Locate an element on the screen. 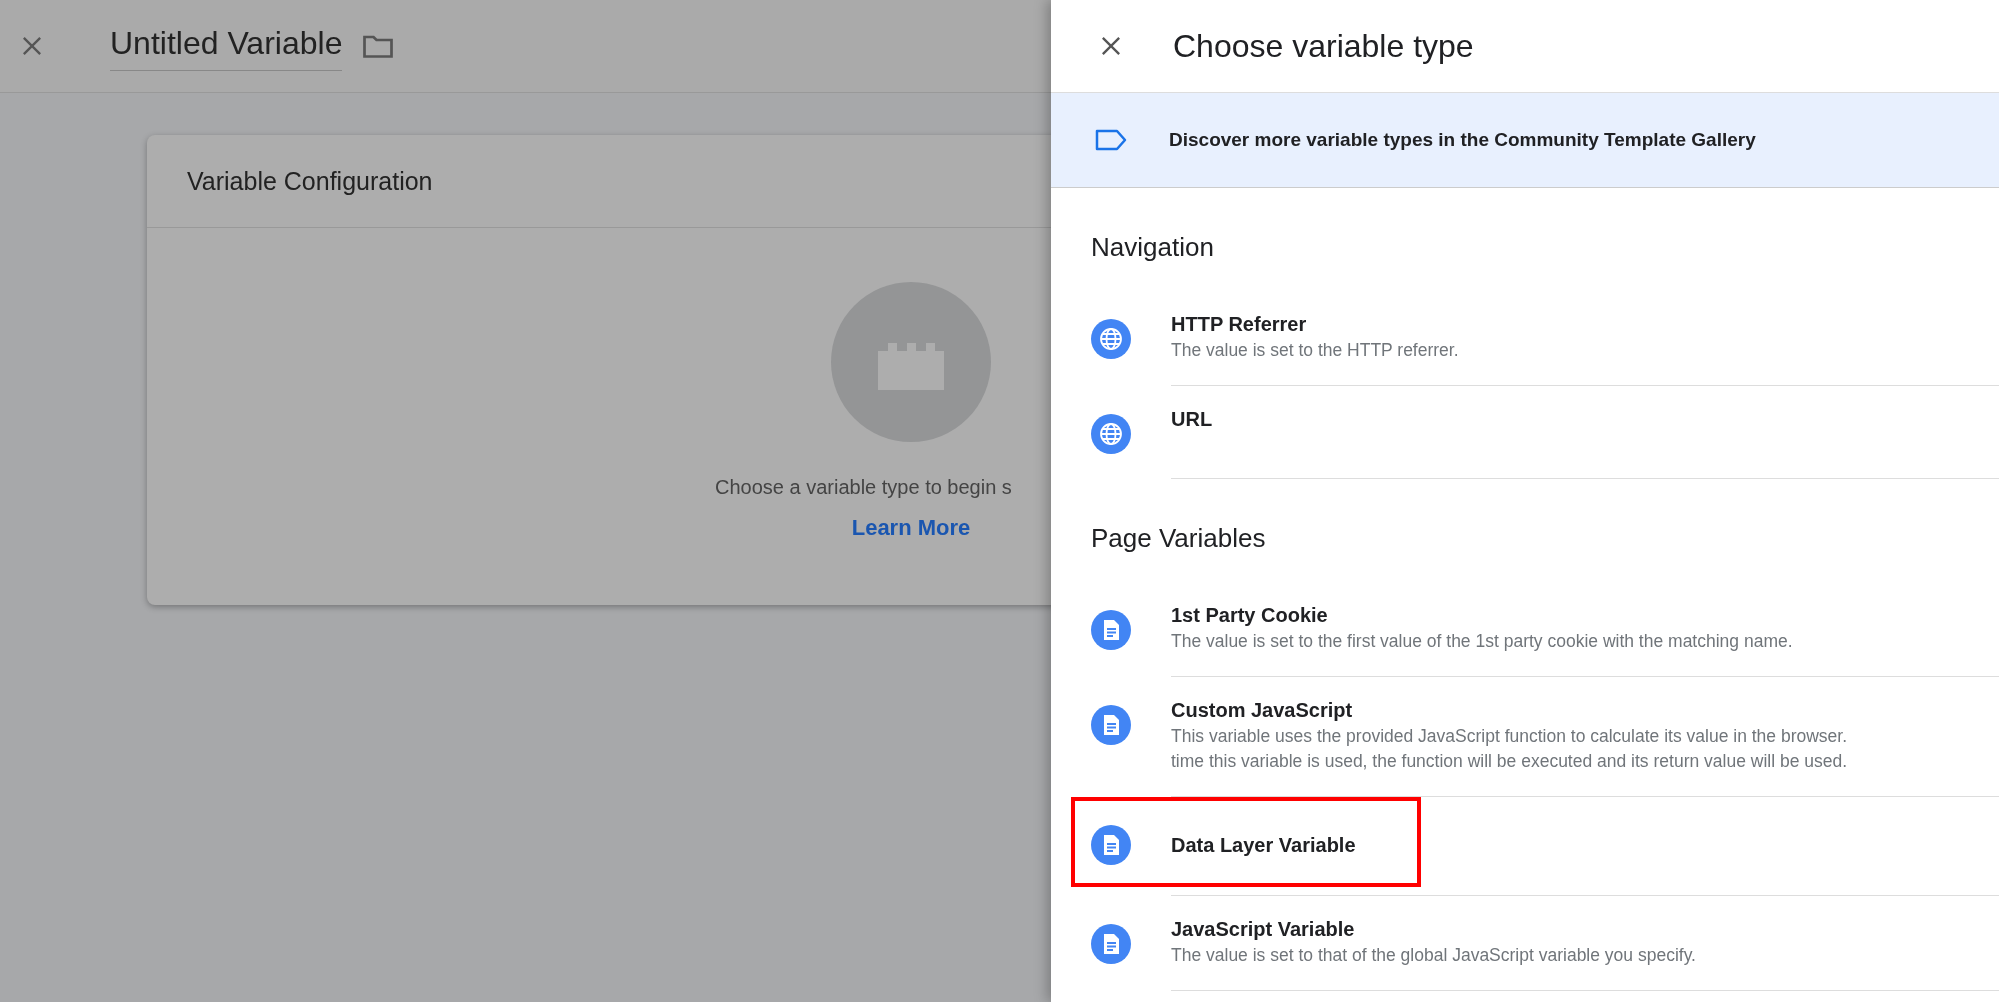 The image size is (1999, 1002). variable-type-description: time this variable is used, the function will be executed and its return value will be used. is located at coordinates (1509, 761).